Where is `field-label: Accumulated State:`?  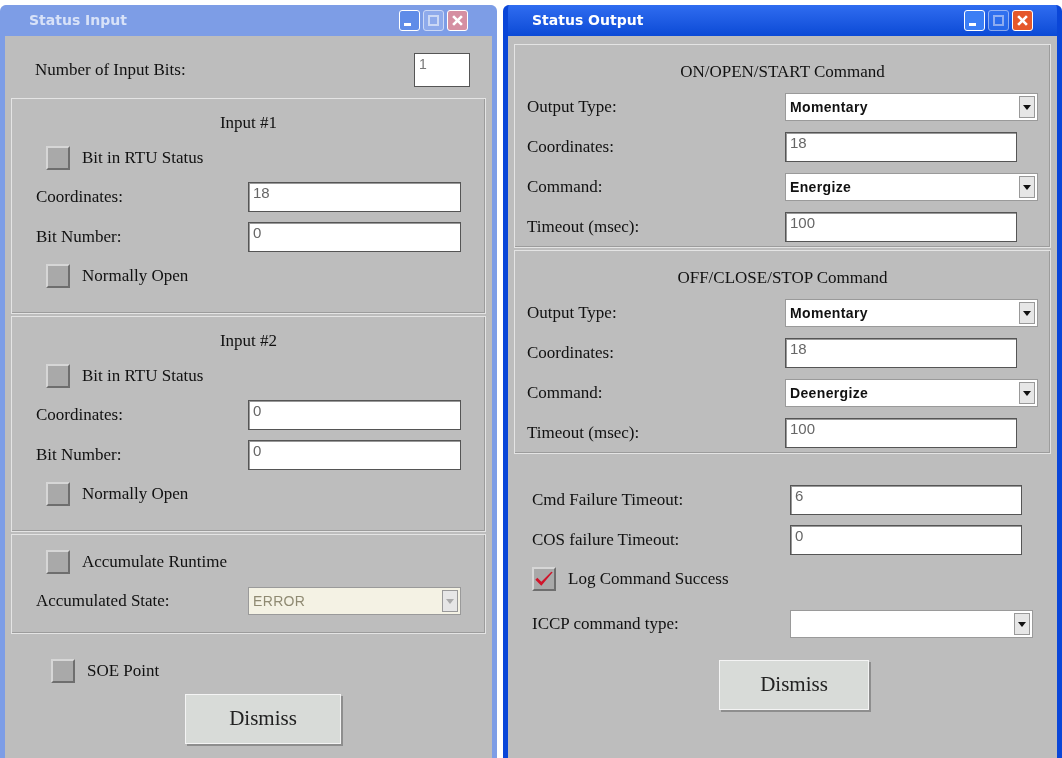 field-label: Accumulated State: is located at coordinates (103, 601).